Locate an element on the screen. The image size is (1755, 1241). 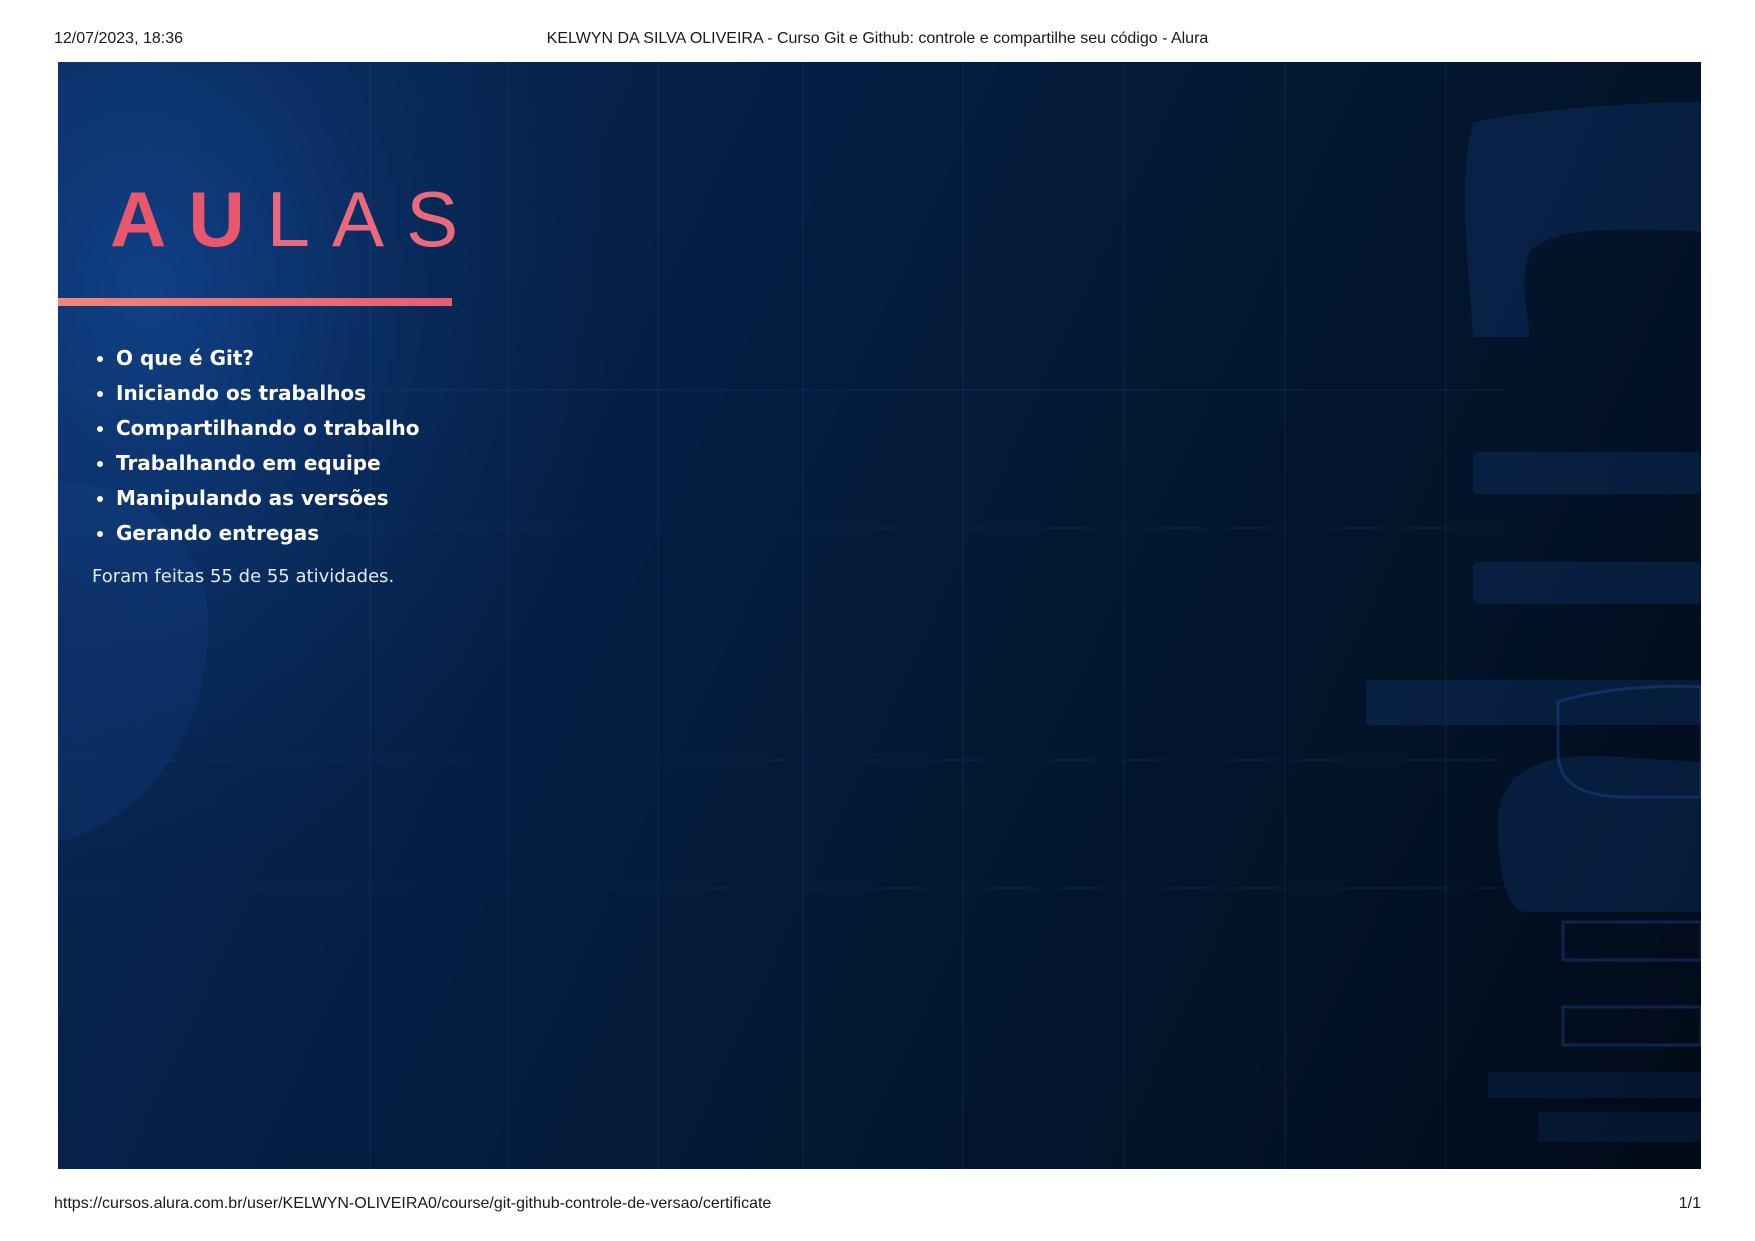
aulas-heading-light: LAS is located at coordinates (373, 219).